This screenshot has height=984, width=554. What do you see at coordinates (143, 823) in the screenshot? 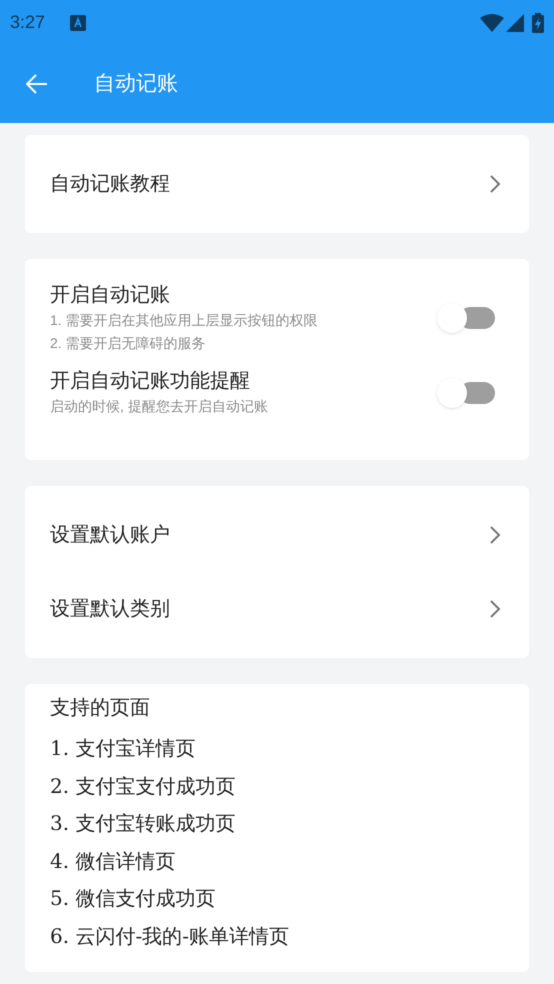
I see `supported-page-item: 3. 支付宝转账成功页` at bounding box center [143, 823].